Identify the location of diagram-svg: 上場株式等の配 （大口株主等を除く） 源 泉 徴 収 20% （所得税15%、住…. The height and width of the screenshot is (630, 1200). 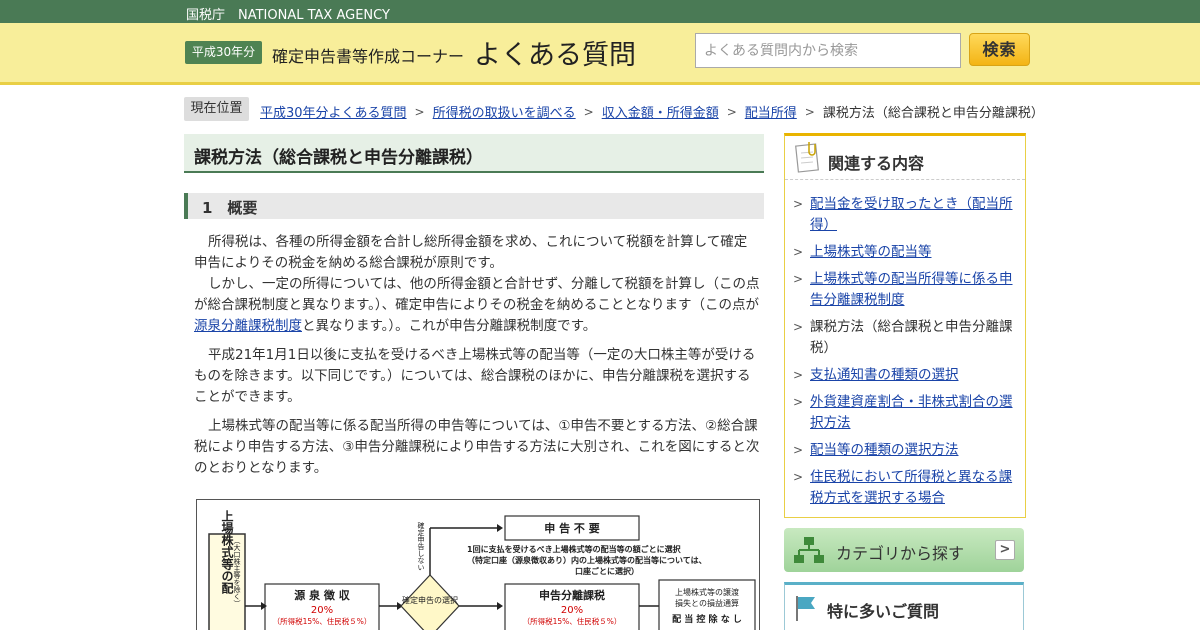
(482, 569).